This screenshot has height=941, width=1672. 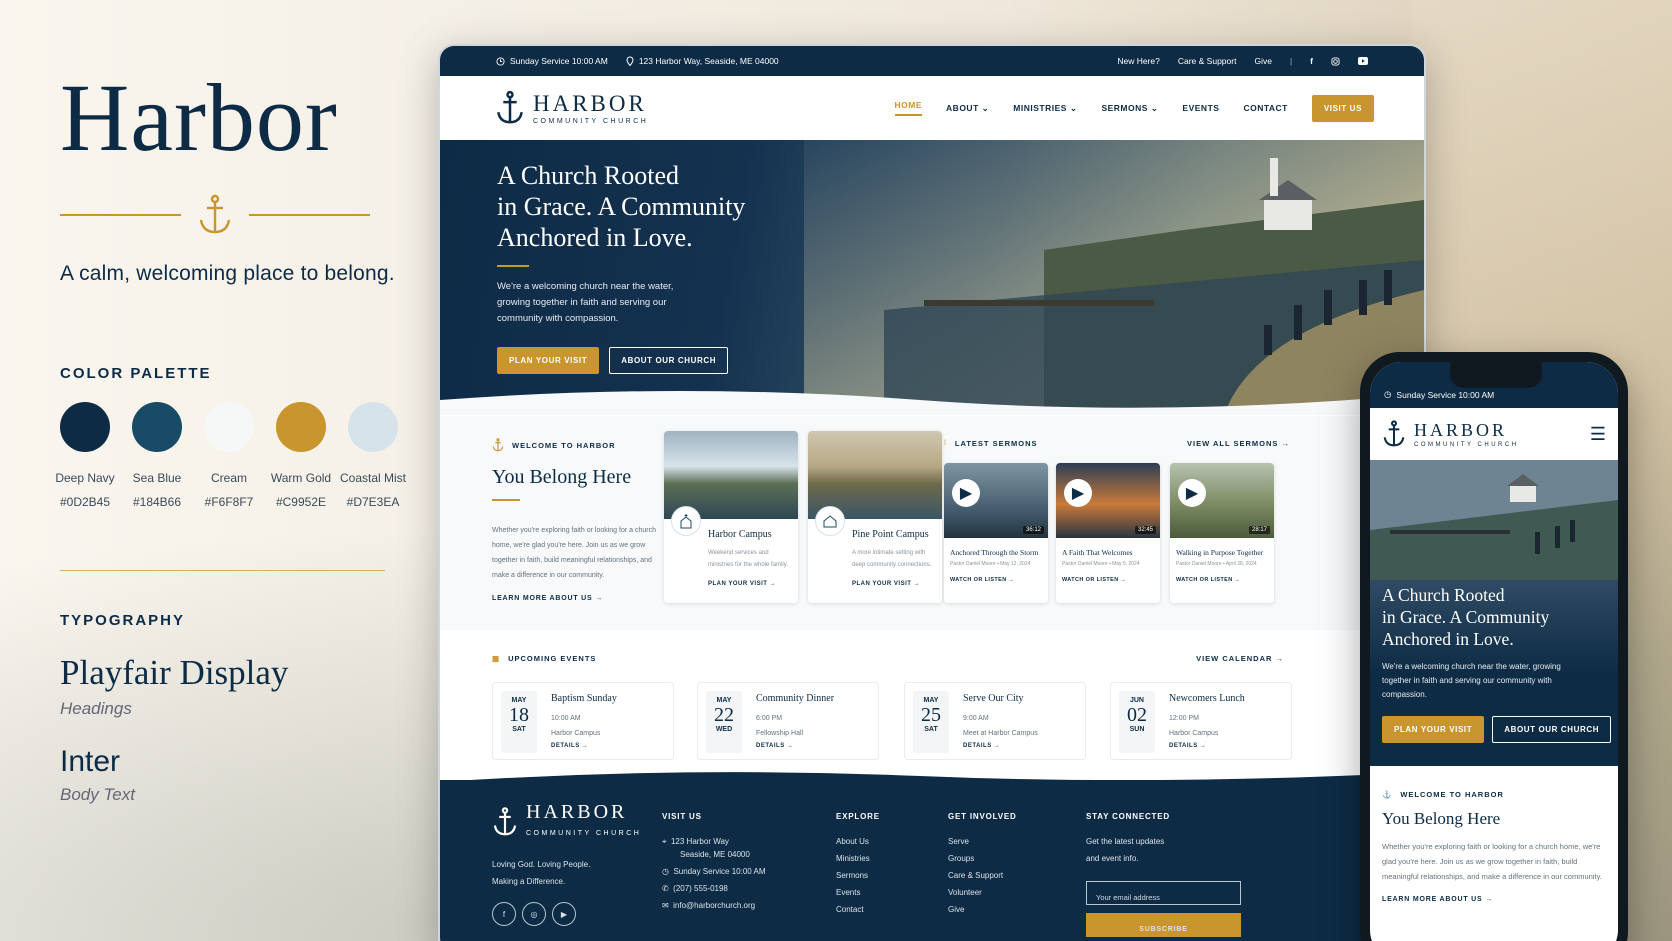 I want to click on footer-link: Events, so click(x=858, y=892).